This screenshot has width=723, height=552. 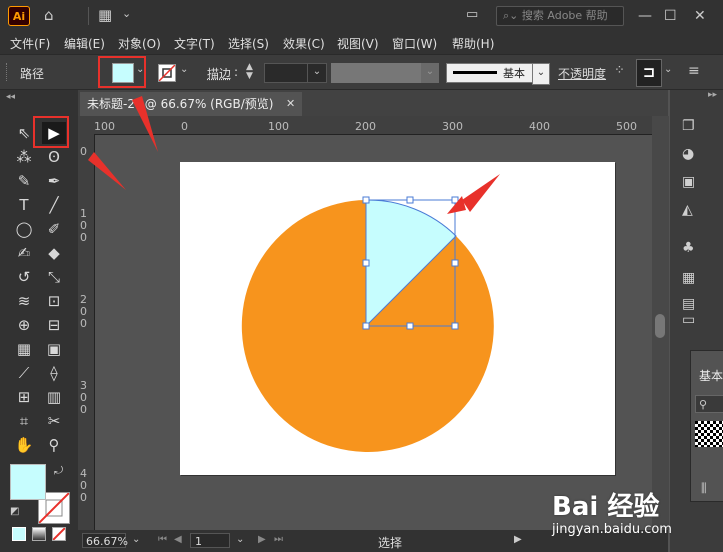 I want to click on first-artboard-icon: ⏮, so click(x=162, y=539).